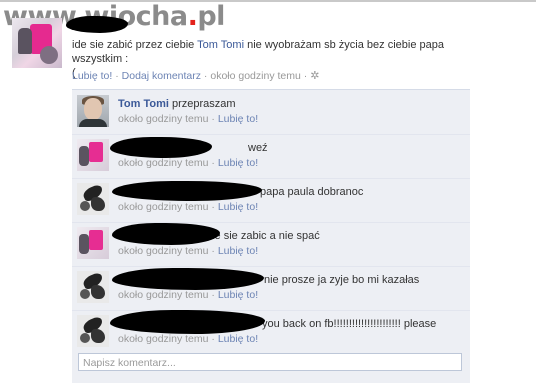 The image size is (536, 389). Describe the element at coordinates (314, 76) in the screenshot. I see `gear-icon: ✲` at that location.